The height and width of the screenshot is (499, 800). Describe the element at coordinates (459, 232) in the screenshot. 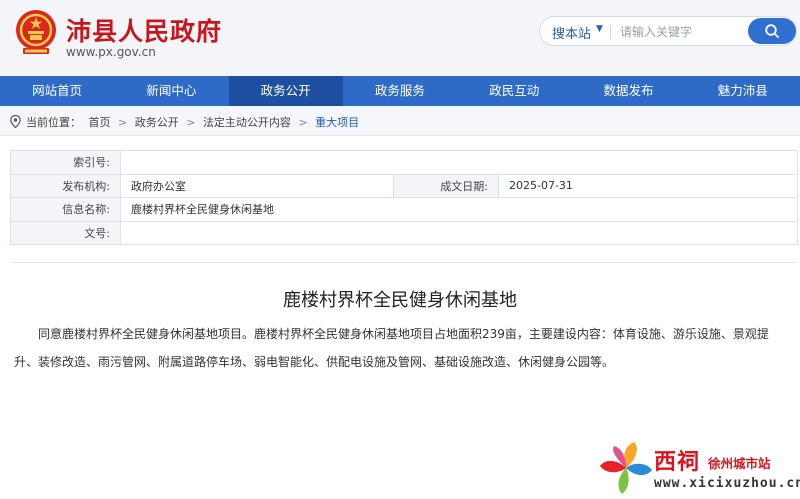

I see `doc-number-value` at that location.